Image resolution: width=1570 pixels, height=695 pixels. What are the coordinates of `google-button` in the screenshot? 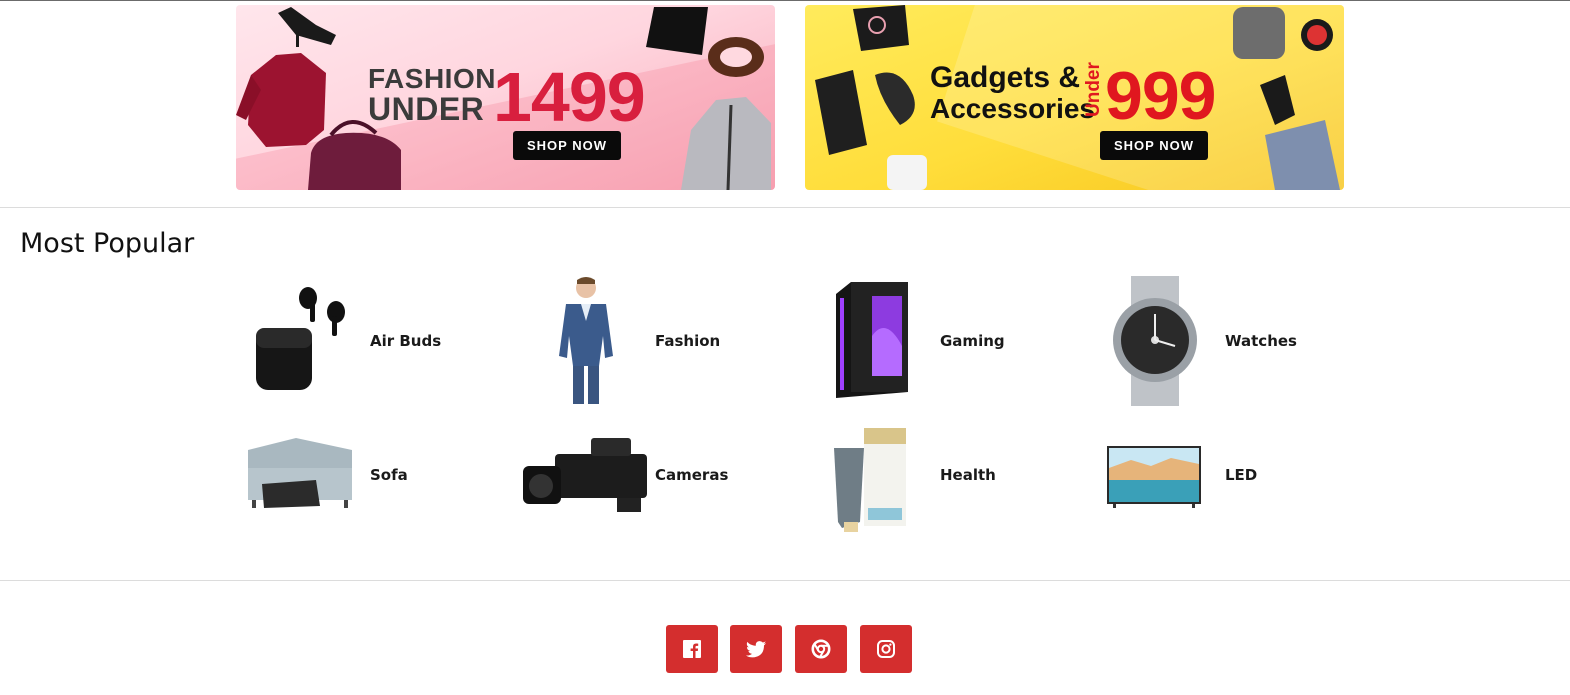 It's located at (821, 649).